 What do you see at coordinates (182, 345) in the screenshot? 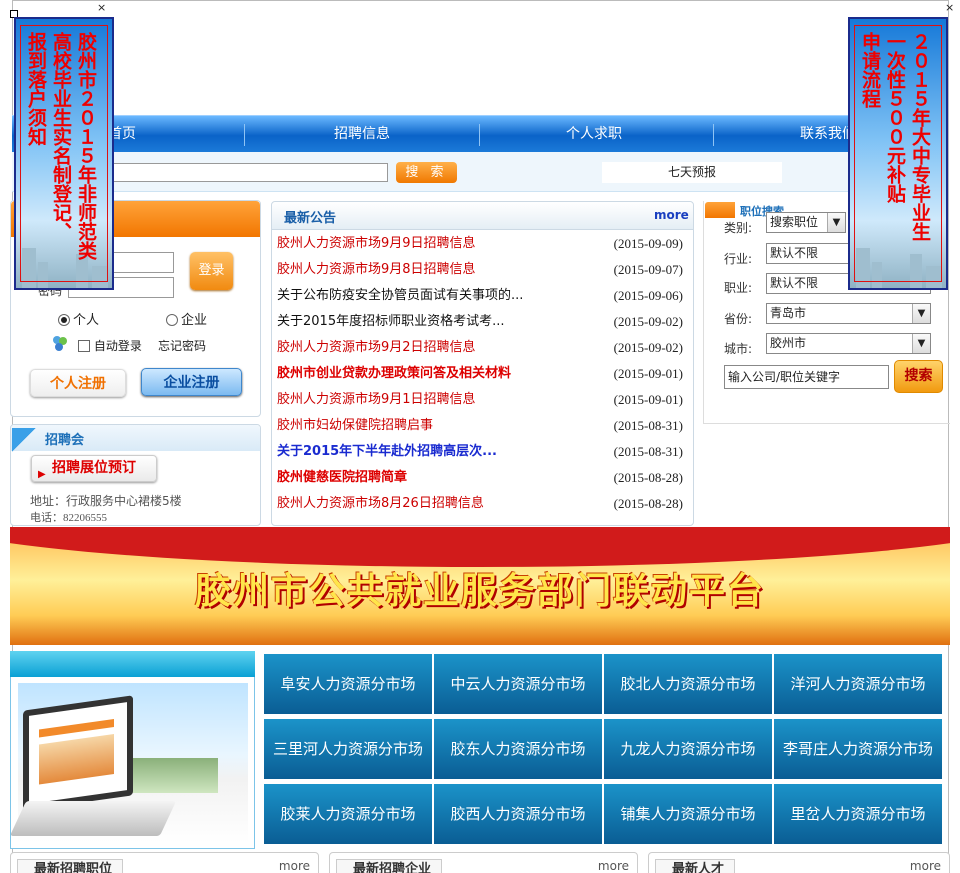
I see `forgot-password-link: 忘记密码` at bounding box center [182, 345].